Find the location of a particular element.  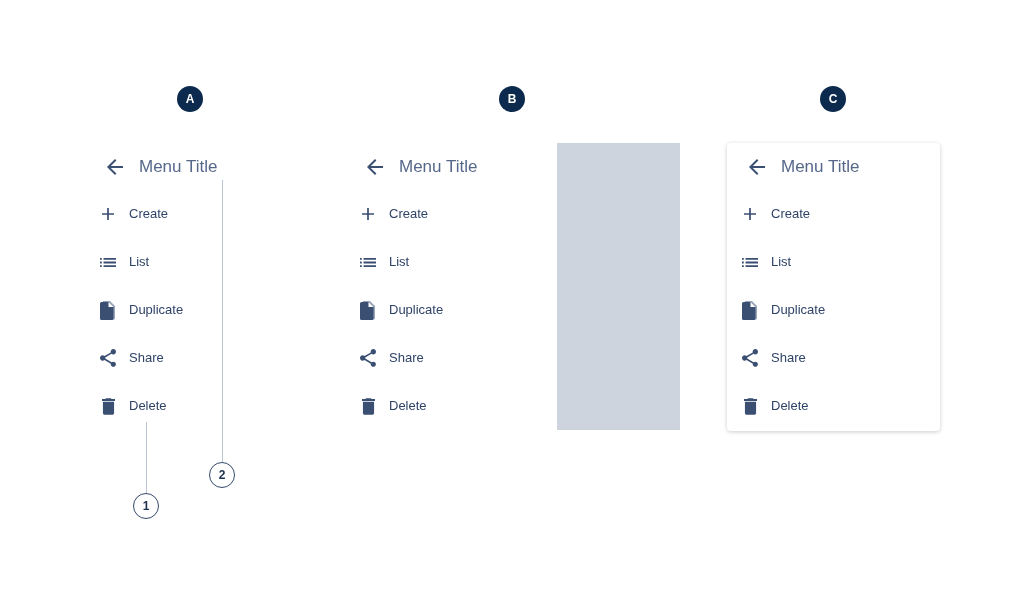

variant-badge: A is located at coordinates (190, 99).